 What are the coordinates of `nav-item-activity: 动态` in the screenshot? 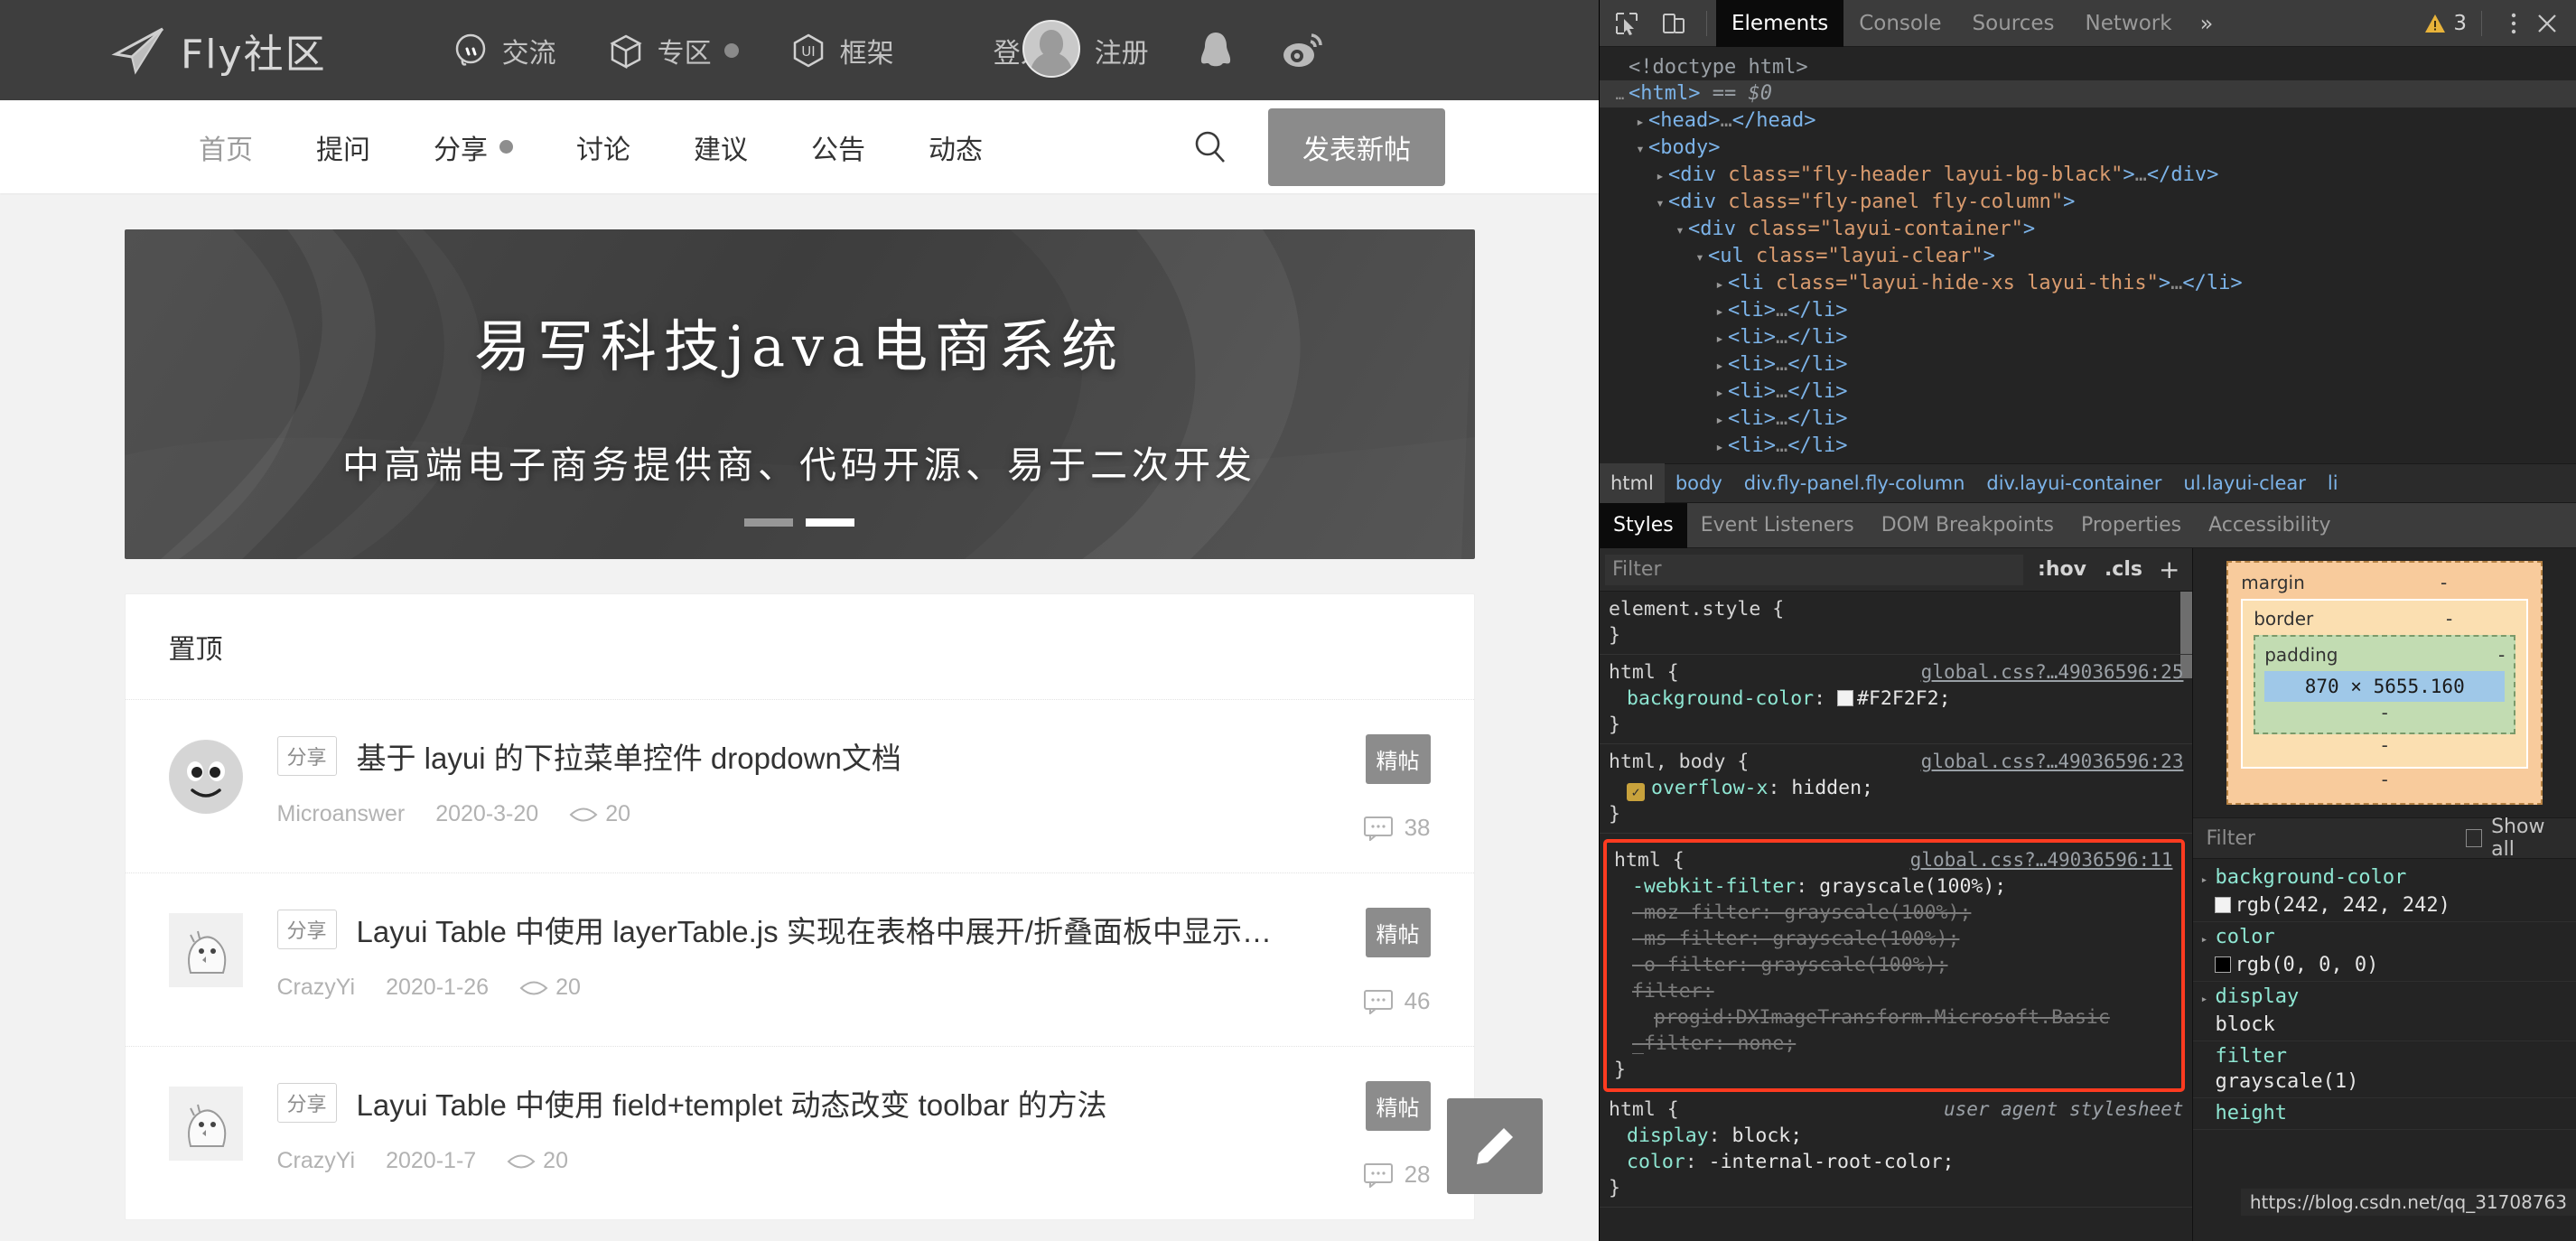 It's located at (955, 147).